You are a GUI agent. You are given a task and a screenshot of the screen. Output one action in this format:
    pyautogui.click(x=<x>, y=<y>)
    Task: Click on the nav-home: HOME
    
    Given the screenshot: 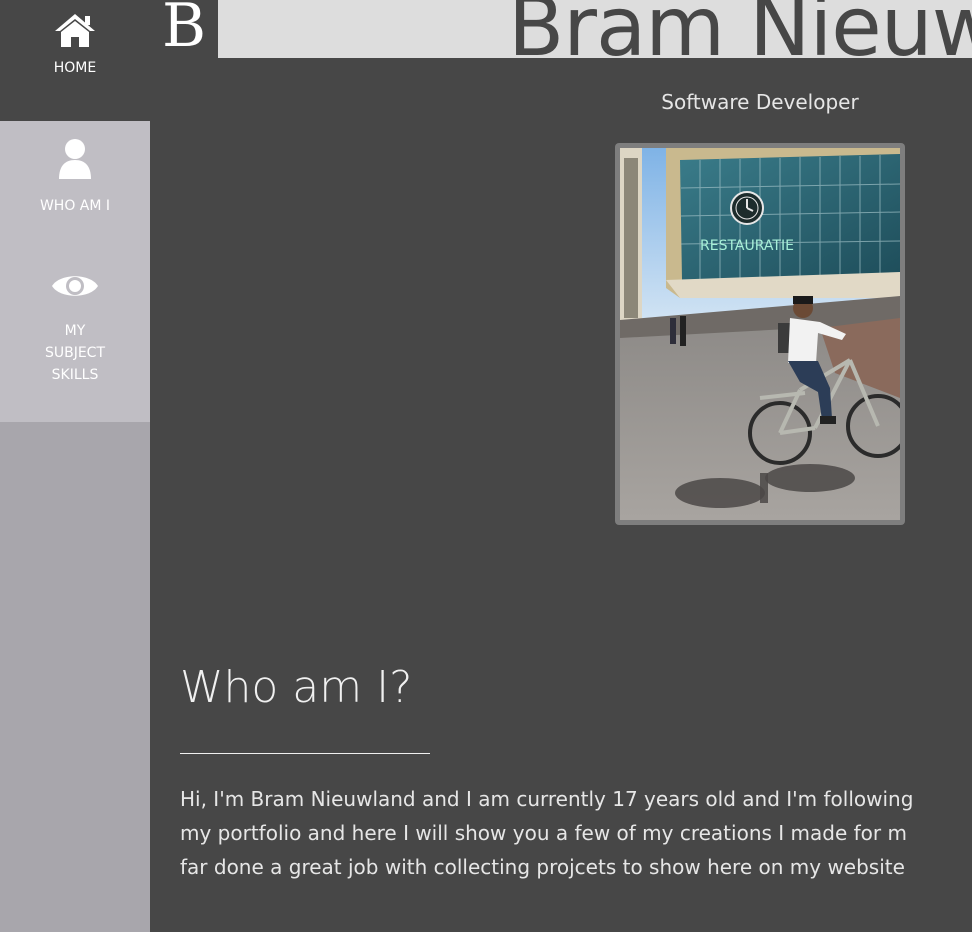 What is the action you would take?
    pyautogui.click(x=75, y=60)
    